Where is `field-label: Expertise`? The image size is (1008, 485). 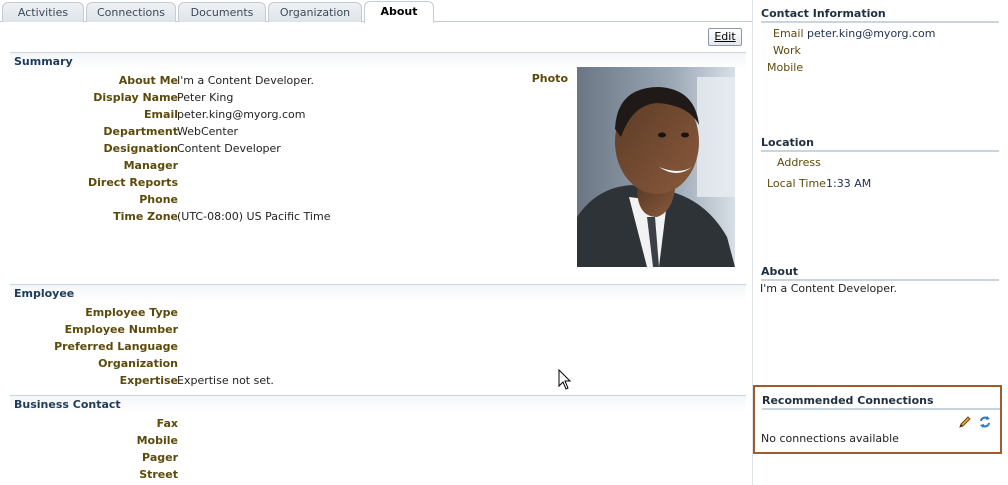
field-label: Expertise is located at coordinates (148, 380).